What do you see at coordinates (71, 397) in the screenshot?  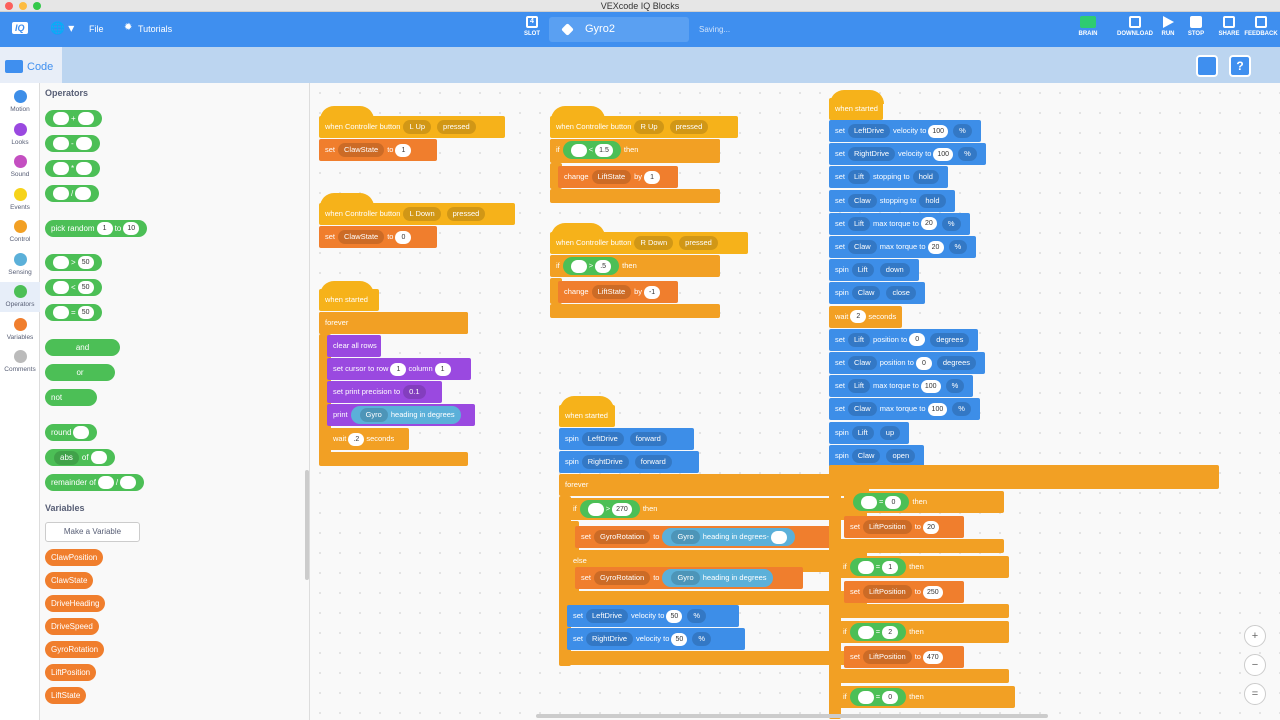 I see `not-block: not` at bounding box center [71, 397].